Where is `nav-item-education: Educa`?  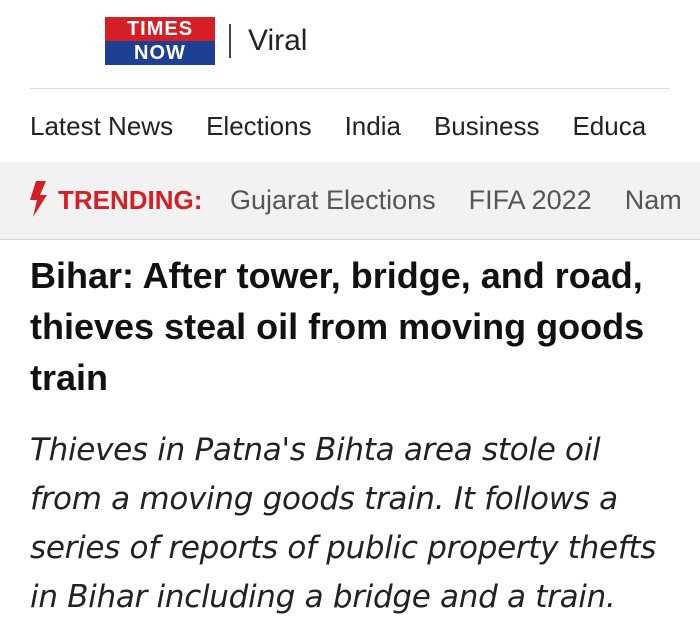 nav-item-education: Educa is located at coordinates (609, 126).